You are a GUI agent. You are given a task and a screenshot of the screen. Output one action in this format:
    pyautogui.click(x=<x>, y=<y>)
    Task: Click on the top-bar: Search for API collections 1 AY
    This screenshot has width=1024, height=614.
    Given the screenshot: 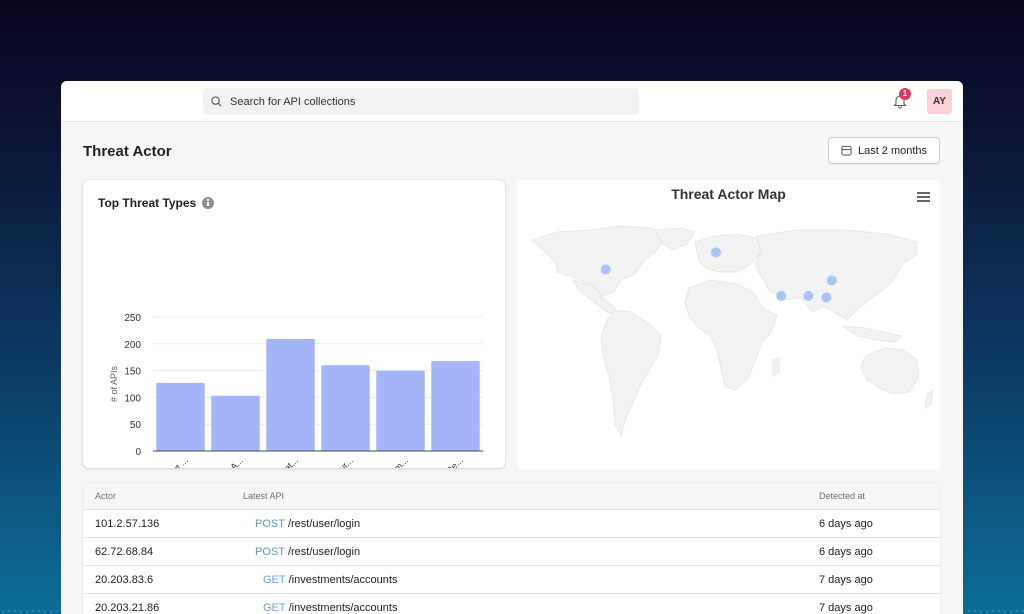 What is the action you would take?
    pyautogui.click(x=512, y=101)
    